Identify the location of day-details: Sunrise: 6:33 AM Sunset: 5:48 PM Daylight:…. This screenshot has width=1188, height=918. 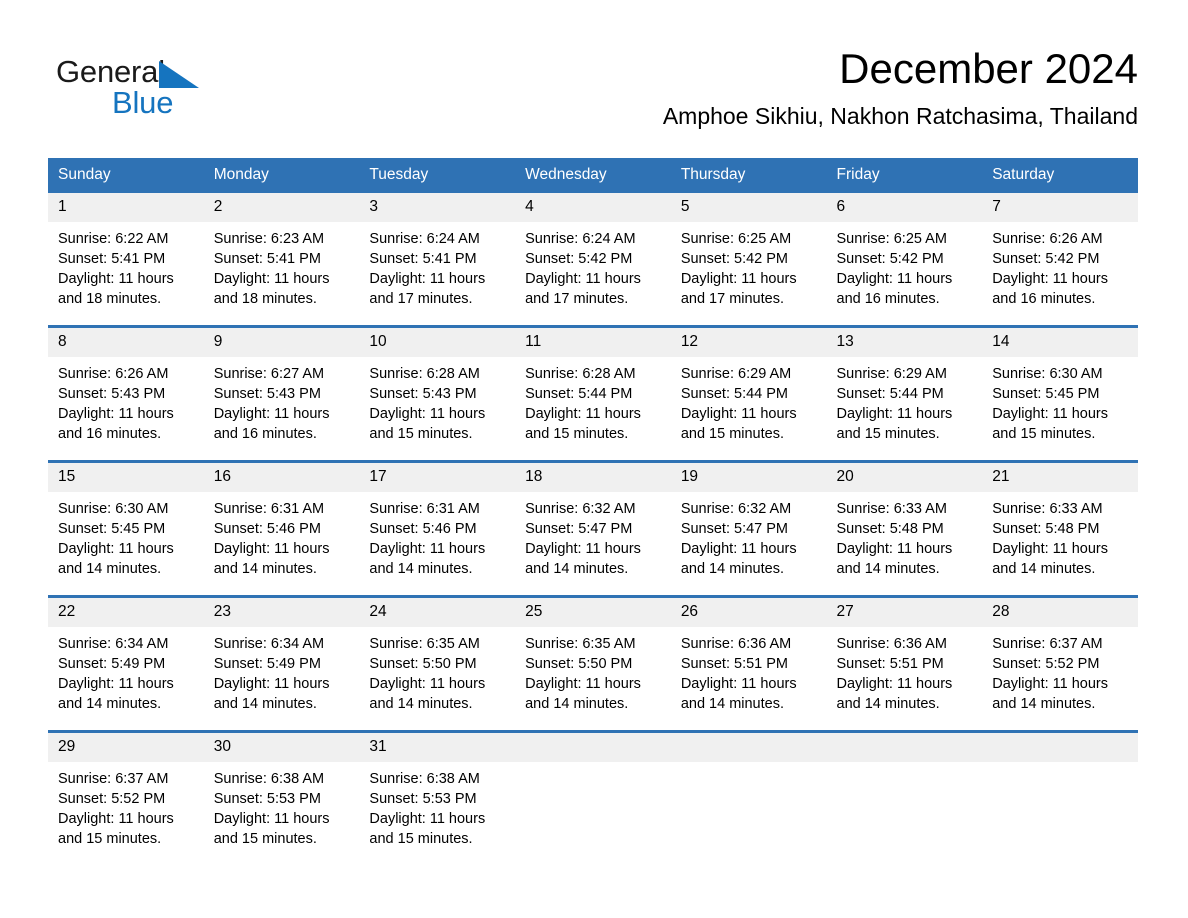
(905, 535).